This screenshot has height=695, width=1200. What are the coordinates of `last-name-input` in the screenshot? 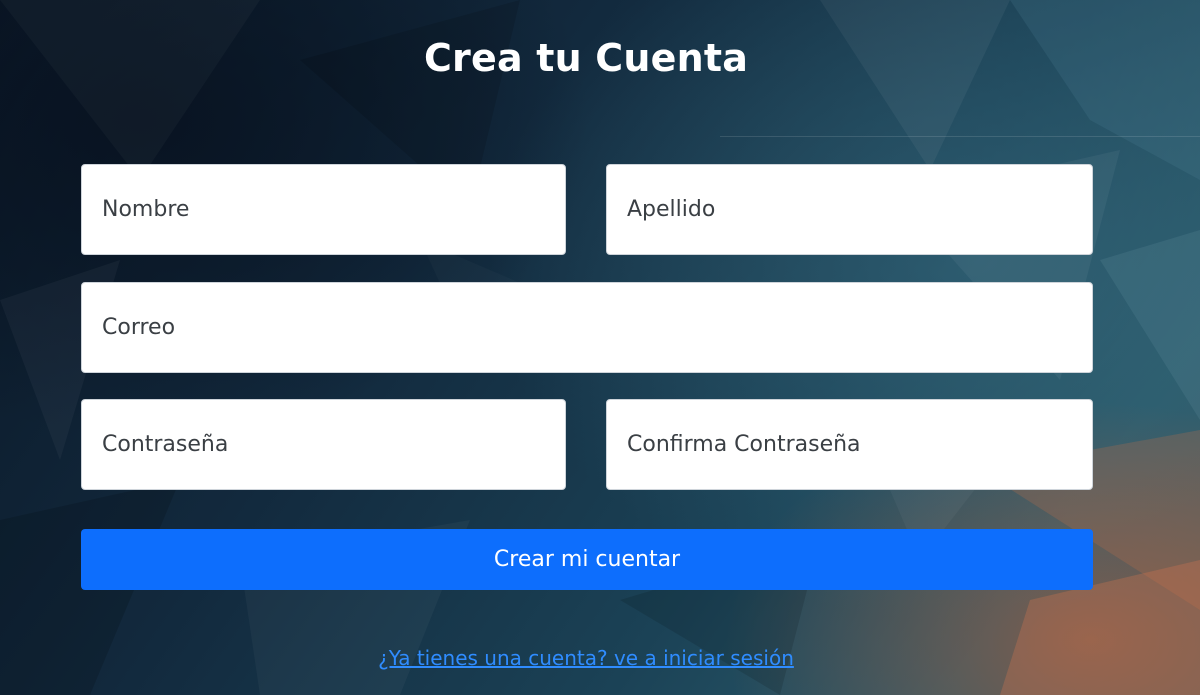 It's located at (849, 209).